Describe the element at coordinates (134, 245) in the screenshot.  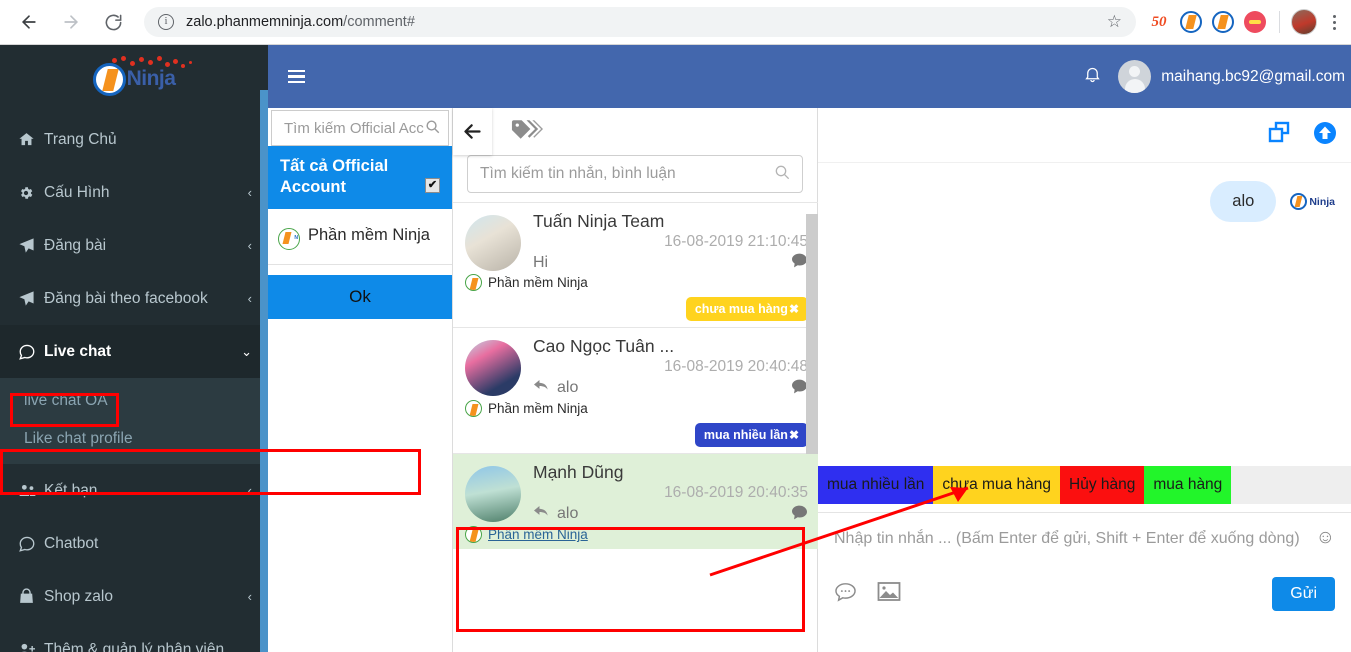
I see `sidebar-item-dang-bai: Đăng bài ‹` at that location.